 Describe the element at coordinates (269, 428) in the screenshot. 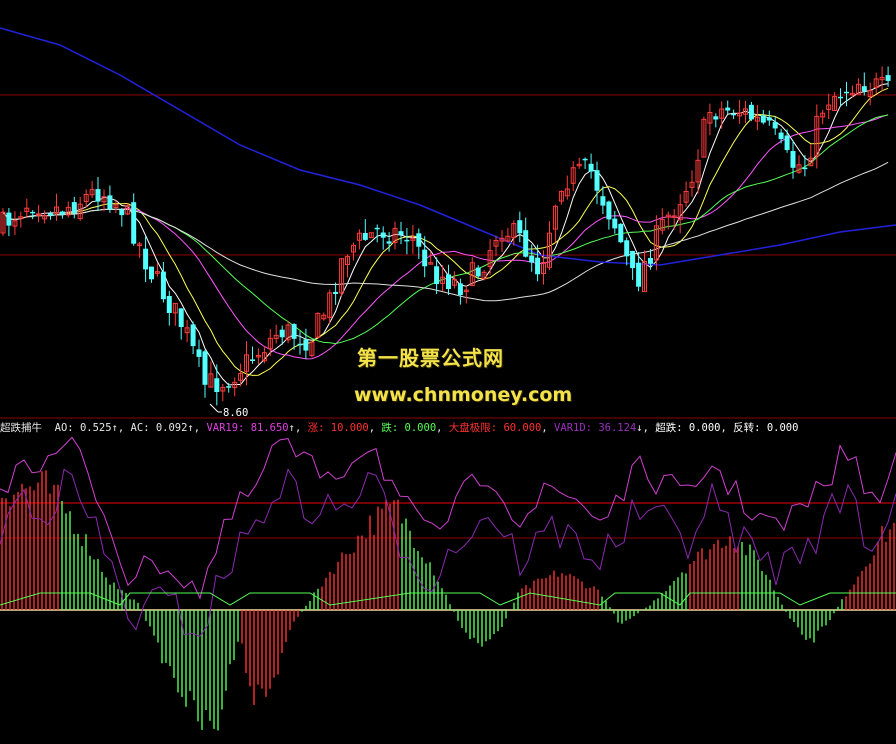

I see `var19-value: 81.650` at that location.